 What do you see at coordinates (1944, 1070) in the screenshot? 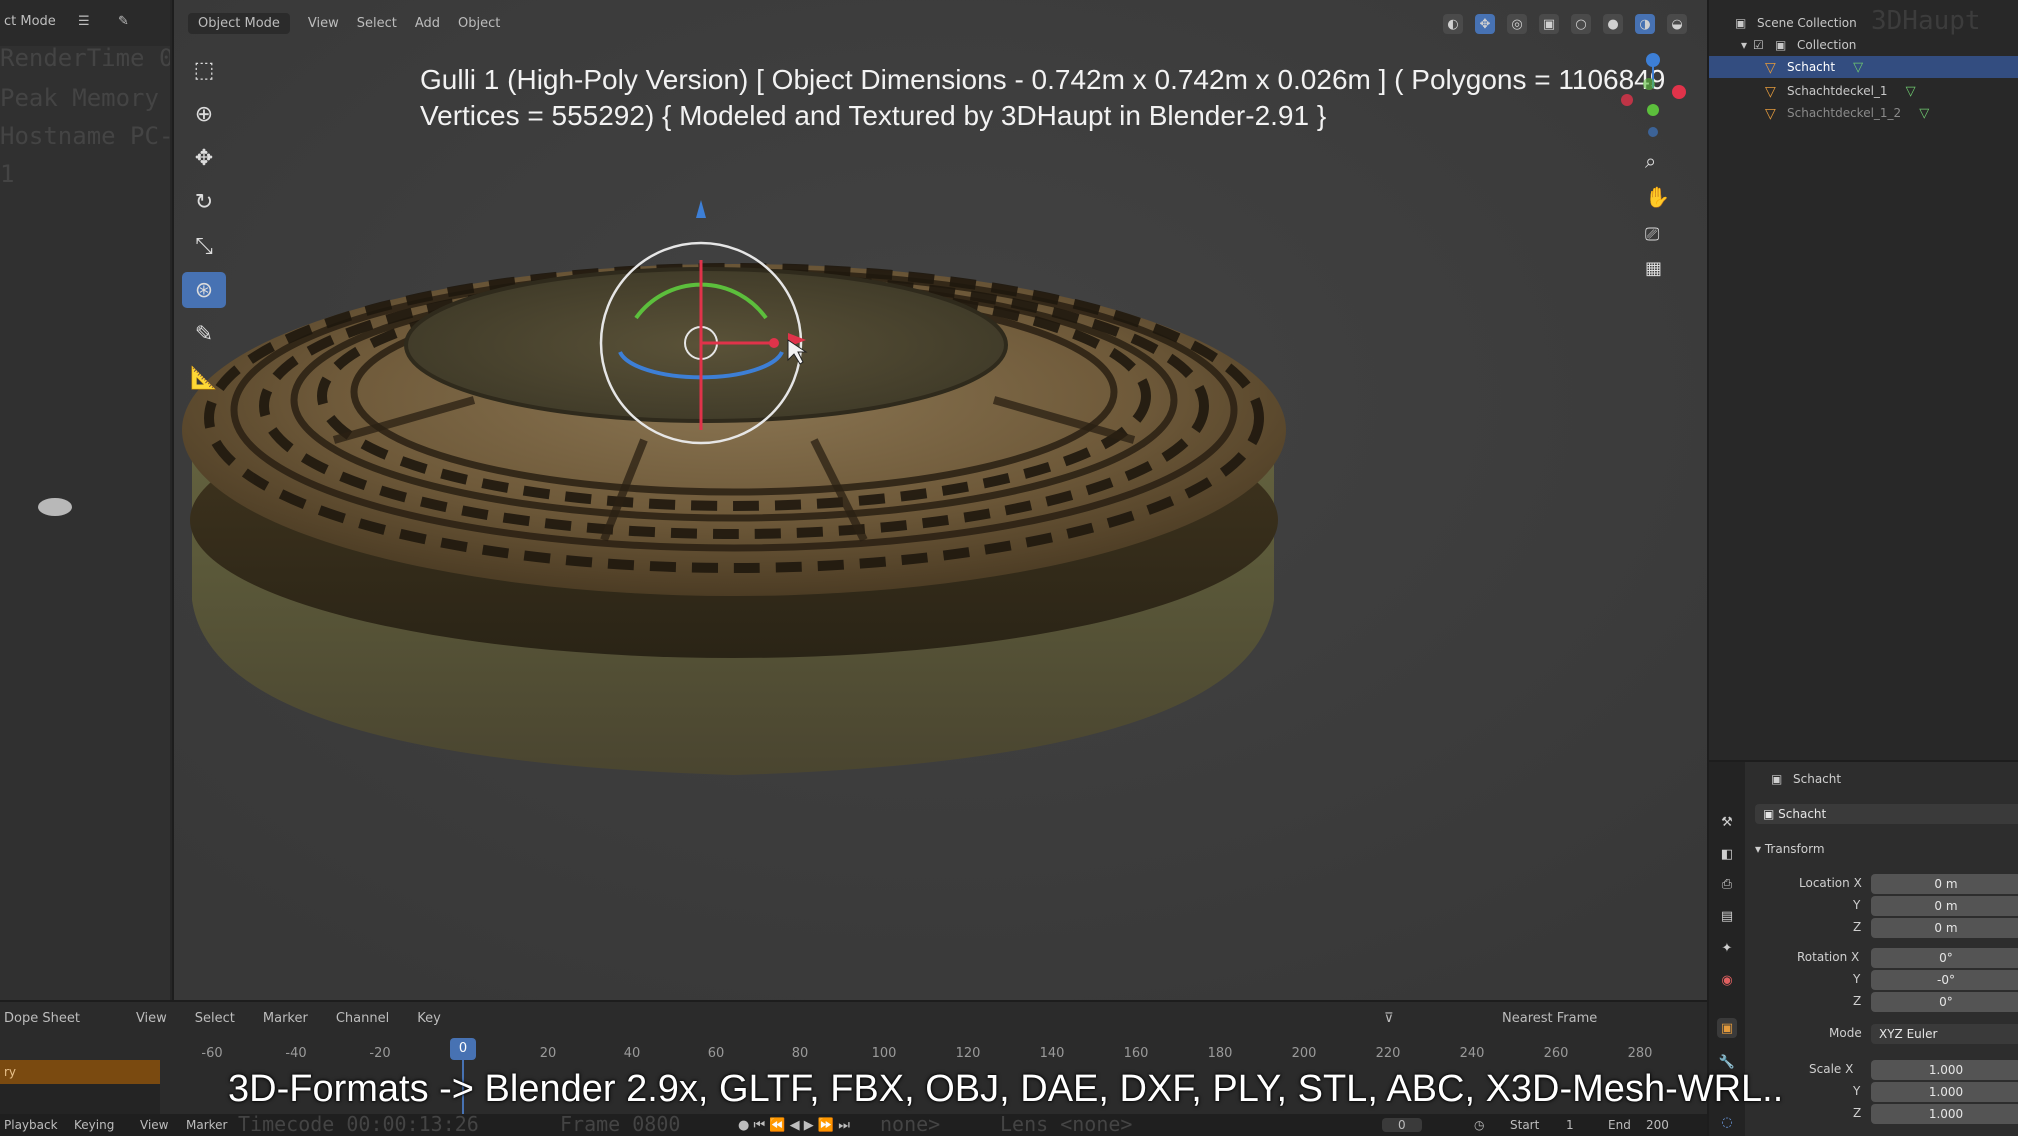
I see `scale-x-field: 1.000` at bounding box center [1944, 1070].